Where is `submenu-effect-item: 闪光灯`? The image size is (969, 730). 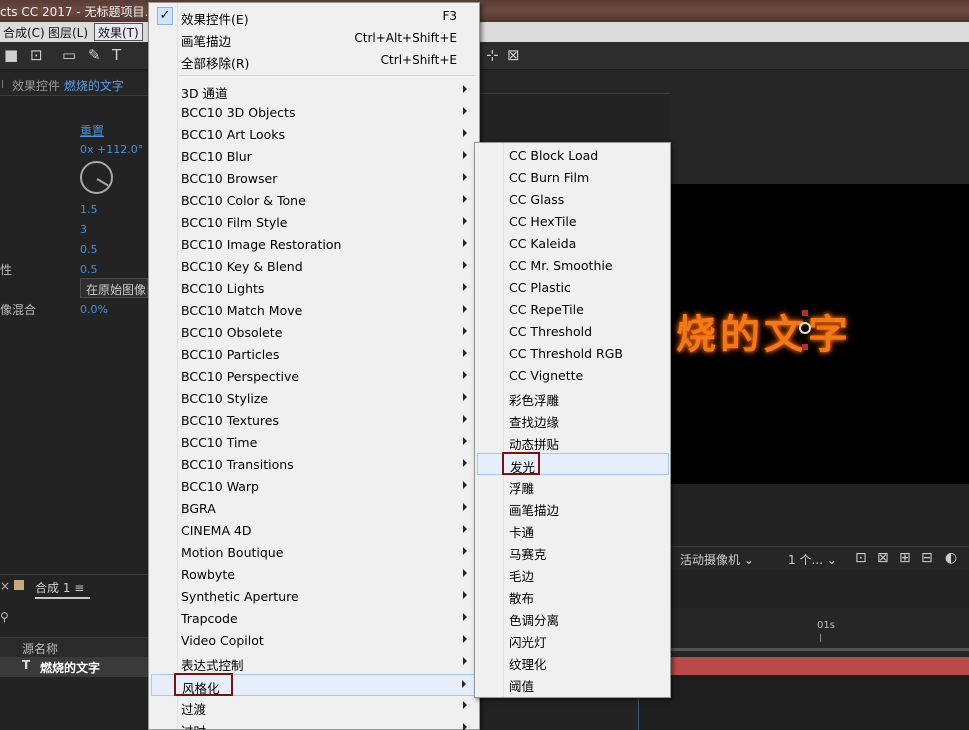
submenu-effect-item: 闪光灯 is located at coordinates (573, 640).